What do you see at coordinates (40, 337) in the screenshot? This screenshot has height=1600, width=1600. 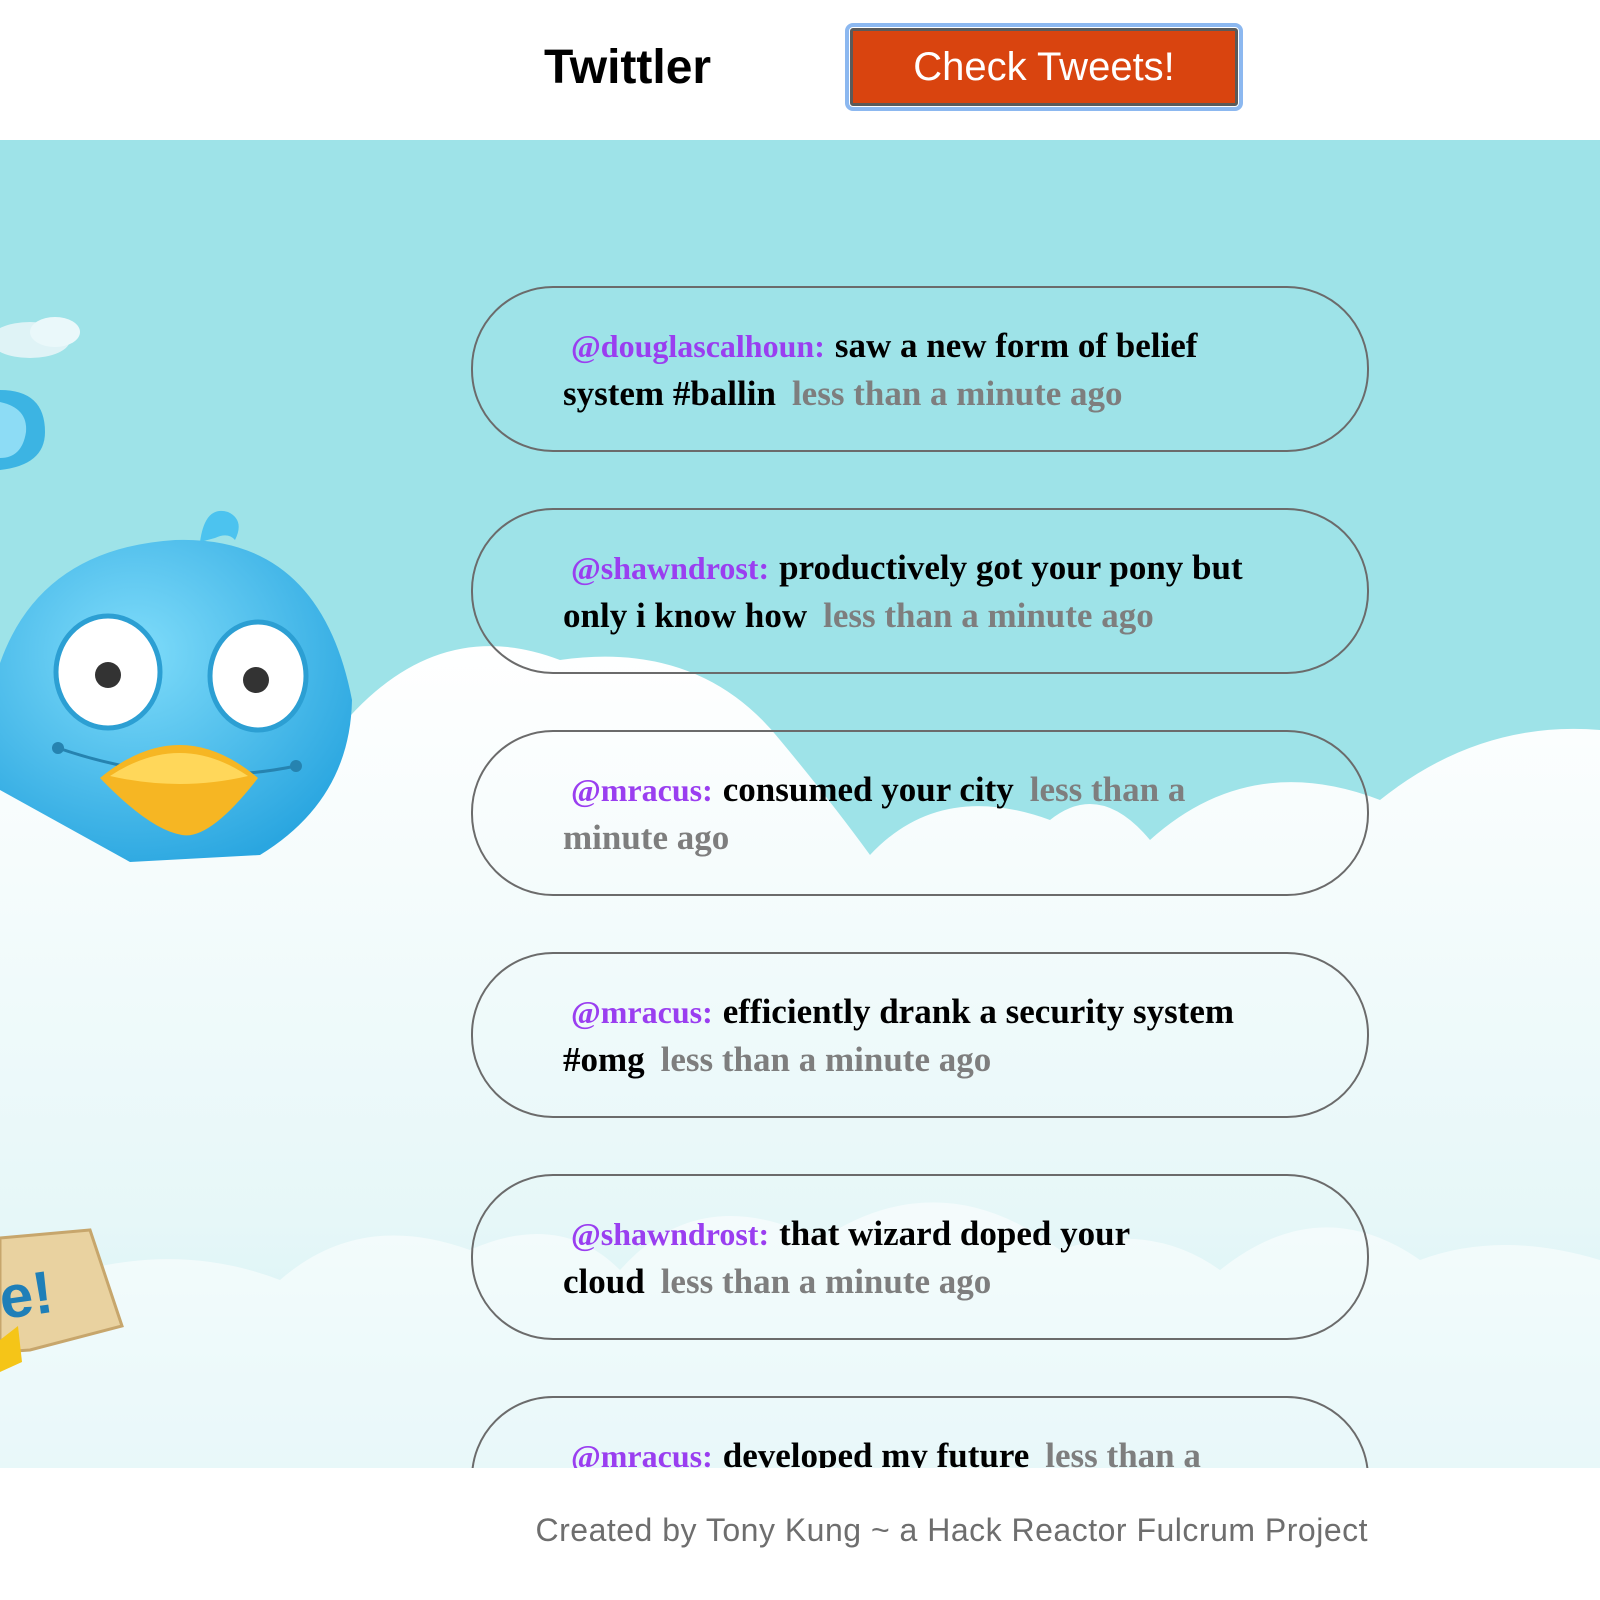 I see `small-cloud-icon` at bounding box center [40, 337].